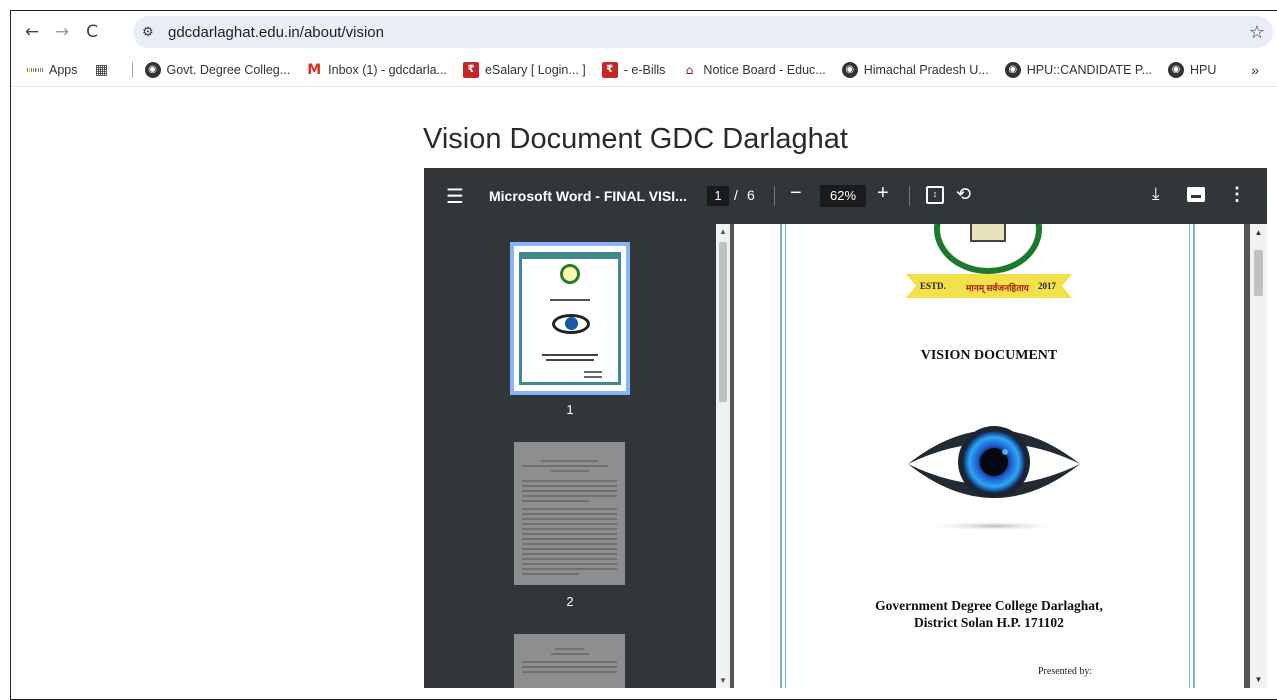 This screenshot has width=1277, height=700. Describe the element at coordinates (92, 32) in the screenshot. I see `reload-icon: C` at that location.